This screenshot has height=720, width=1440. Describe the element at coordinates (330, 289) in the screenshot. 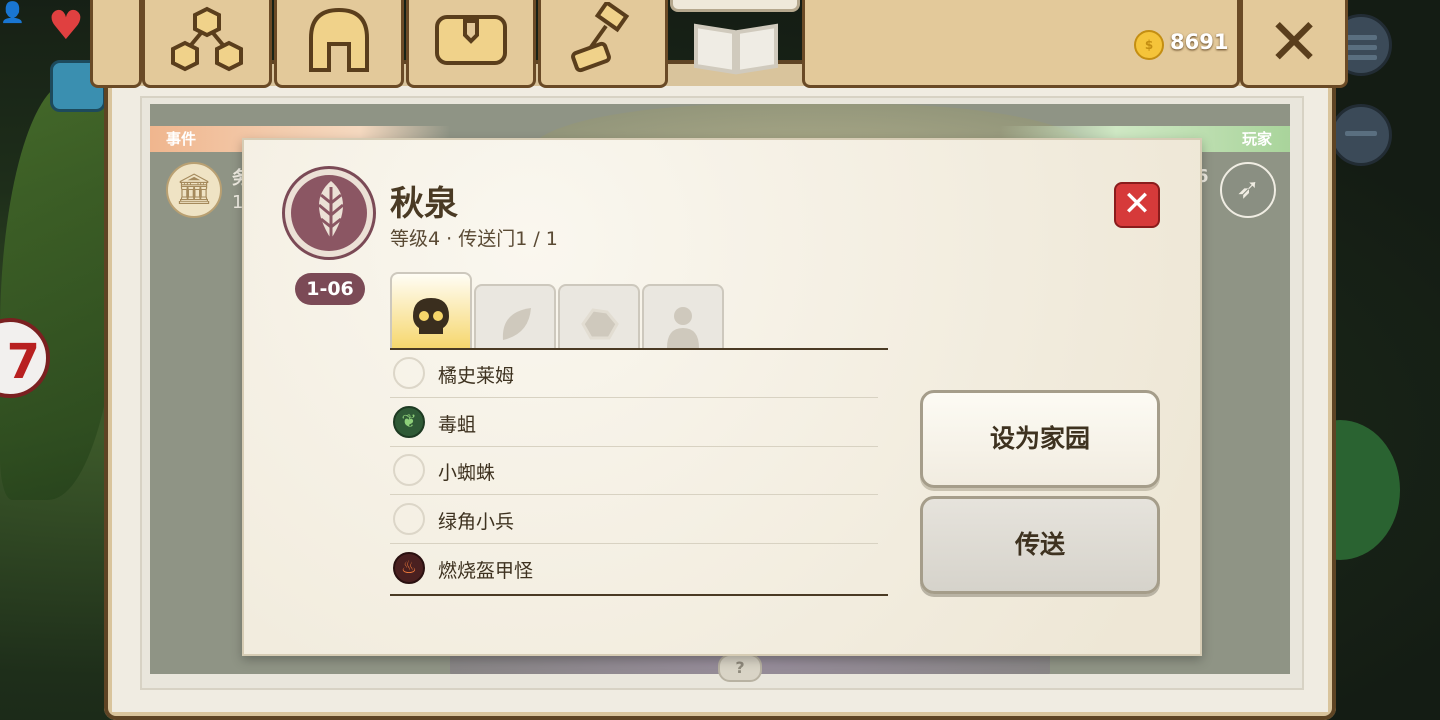

I see `zone-code-badge: 1-06` at that location.